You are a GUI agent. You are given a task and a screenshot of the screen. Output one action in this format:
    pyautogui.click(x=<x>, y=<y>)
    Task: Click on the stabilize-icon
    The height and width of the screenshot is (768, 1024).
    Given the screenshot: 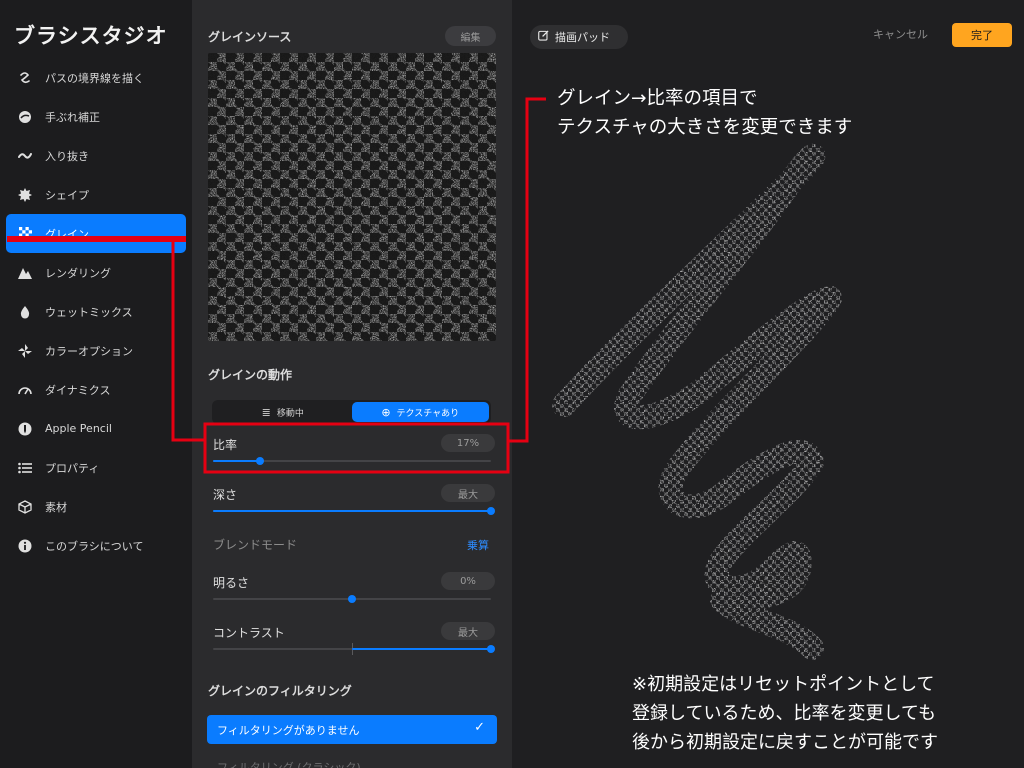 What is the action you would take?
    pyautogui.click(x=25, y=117)
    